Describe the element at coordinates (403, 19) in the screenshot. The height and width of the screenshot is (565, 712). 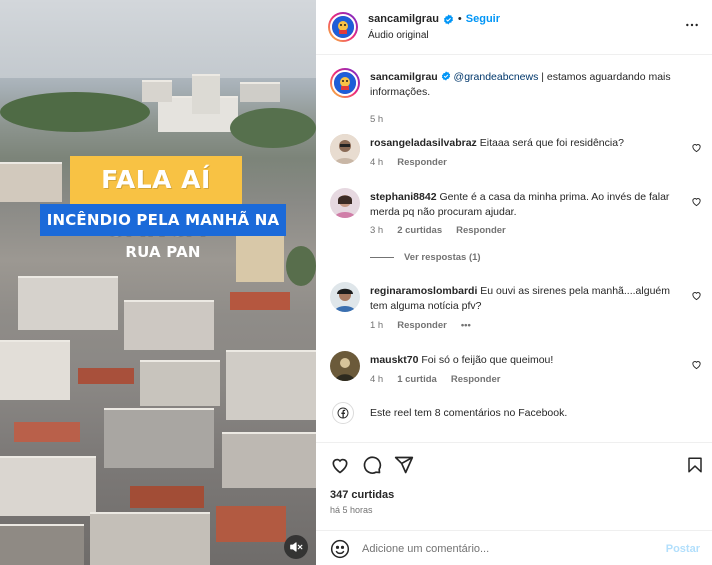
I see `author-username: sancamilgrau` at that location.